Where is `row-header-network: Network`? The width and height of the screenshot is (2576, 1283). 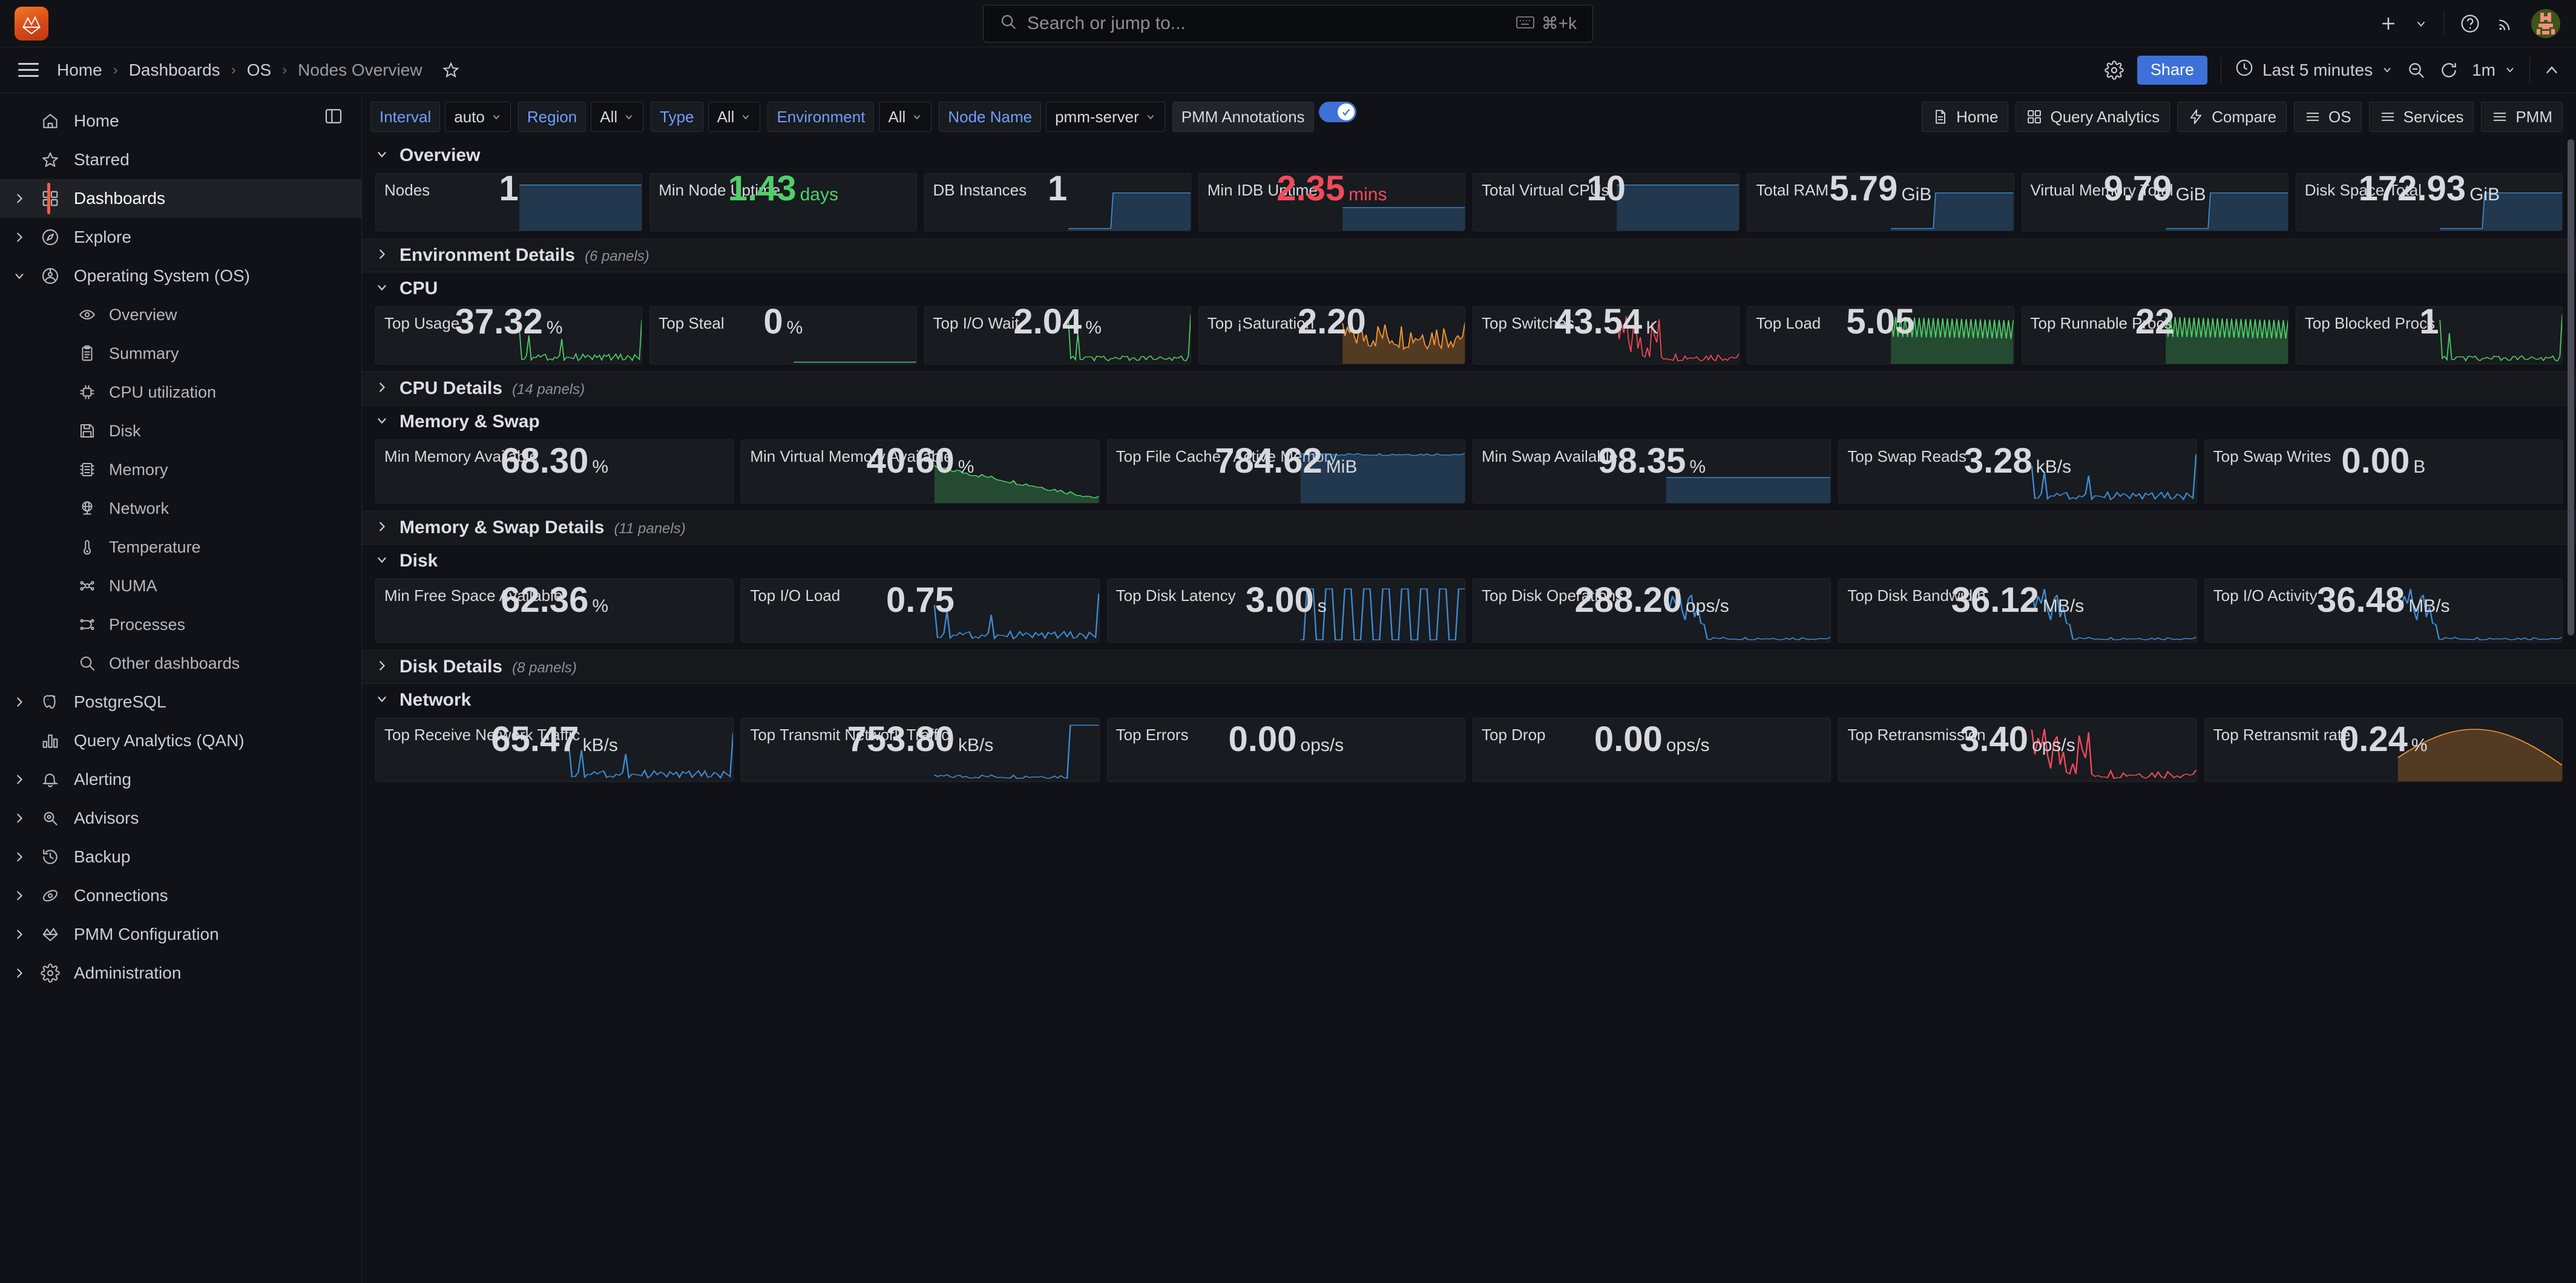 row-header-network: Network is located at coordinates (1469, 701).